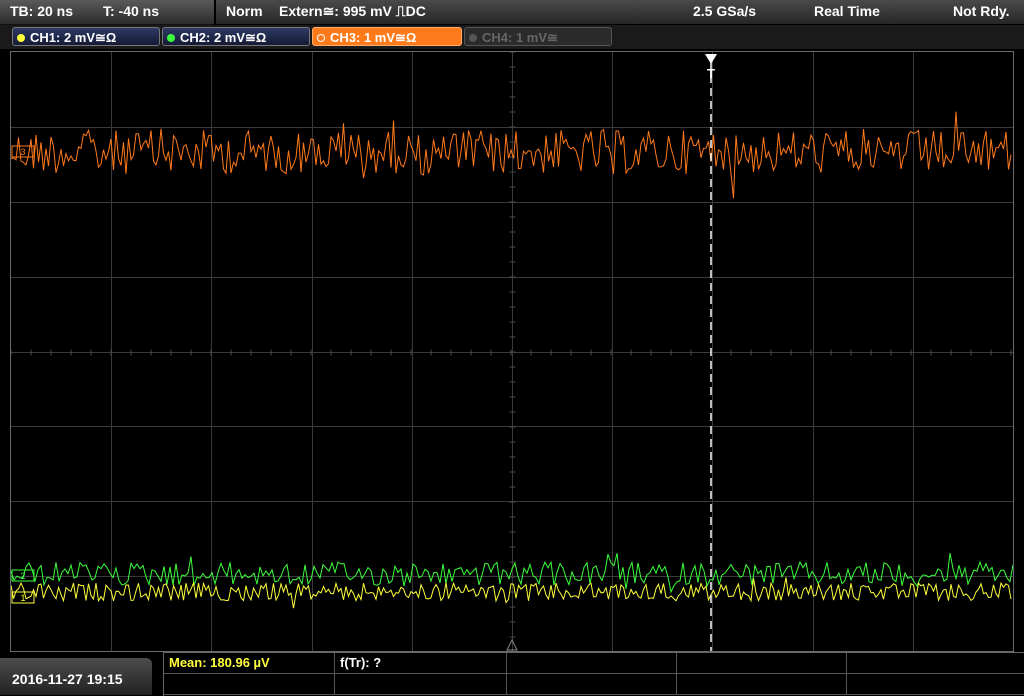 The image size is (1024, 696). Describe the element at coordinates (421, 663) in the screenshot. I see `frequency-measurement: f(Tr): ?` at that location.